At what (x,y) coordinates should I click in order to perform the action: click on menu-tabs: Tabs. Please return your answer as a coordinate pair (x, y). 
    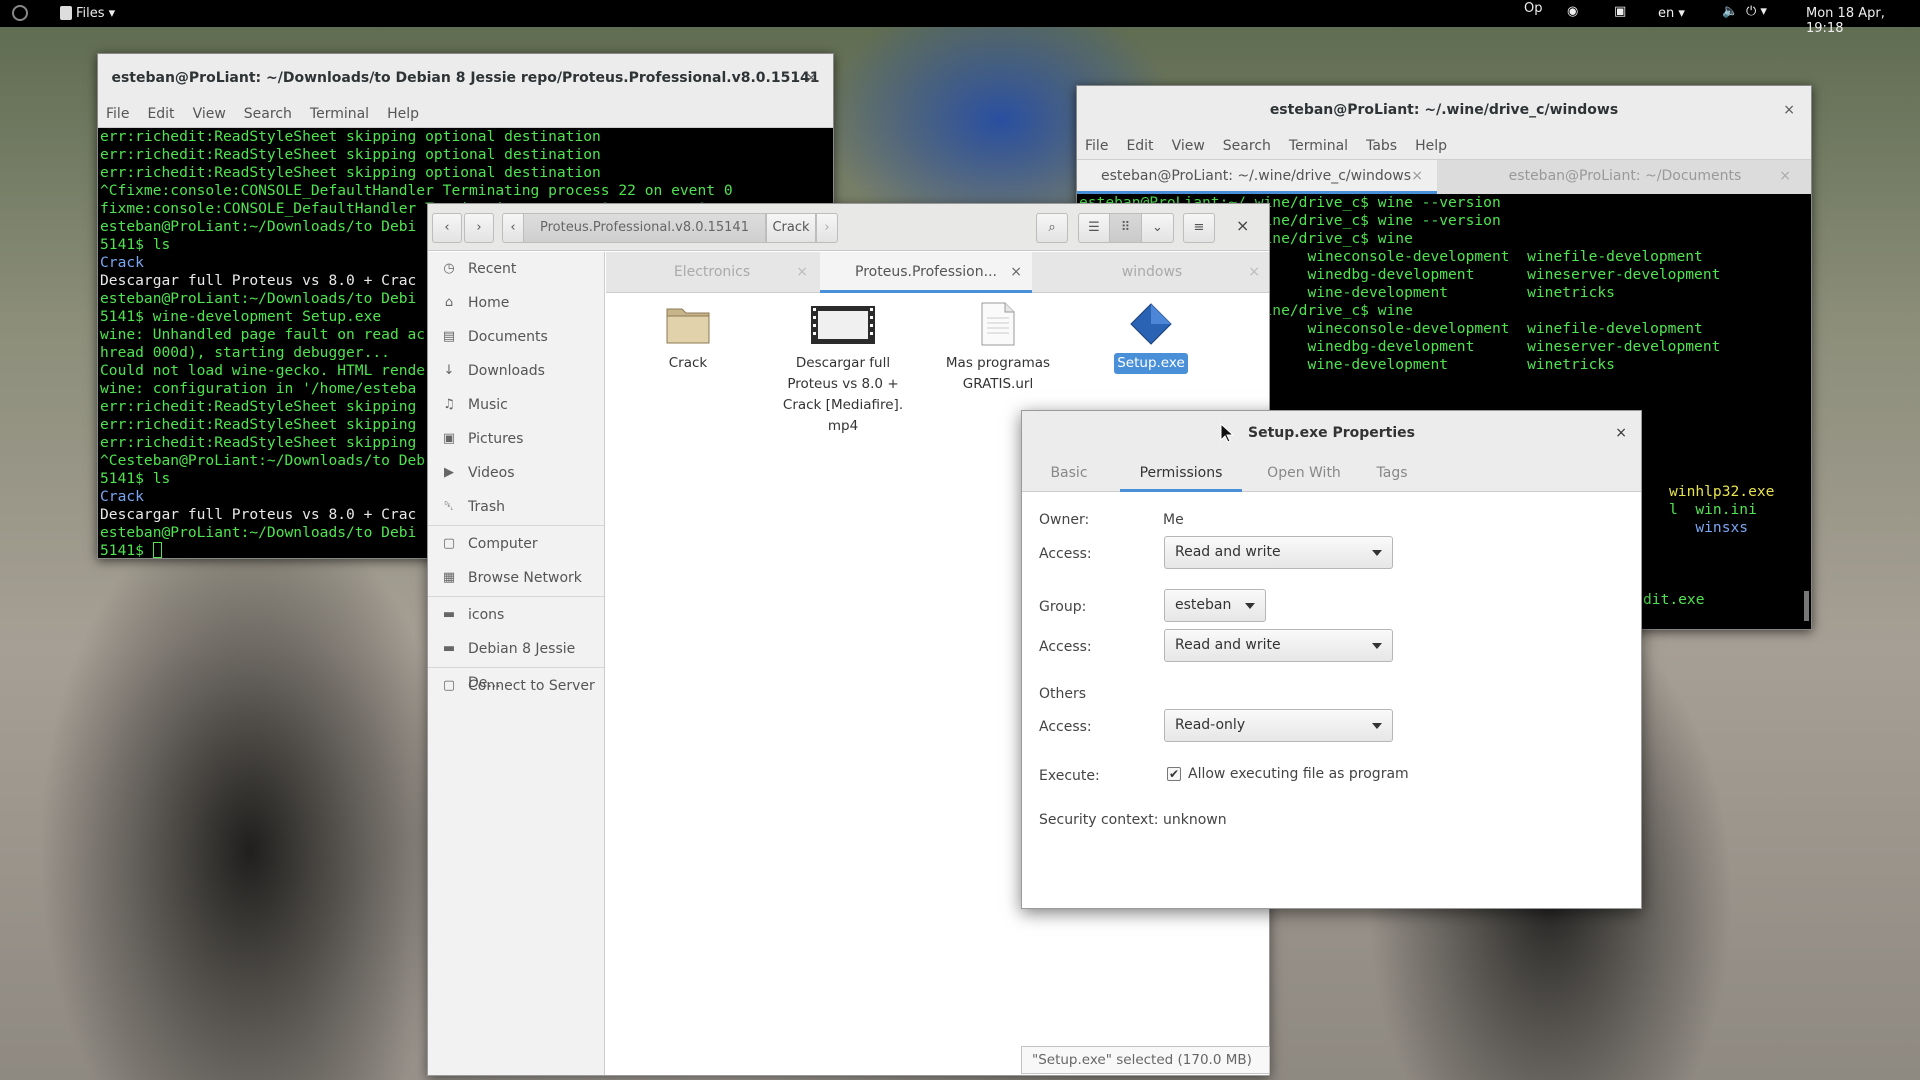
    Looking at the image, I should click on (1381, 146).